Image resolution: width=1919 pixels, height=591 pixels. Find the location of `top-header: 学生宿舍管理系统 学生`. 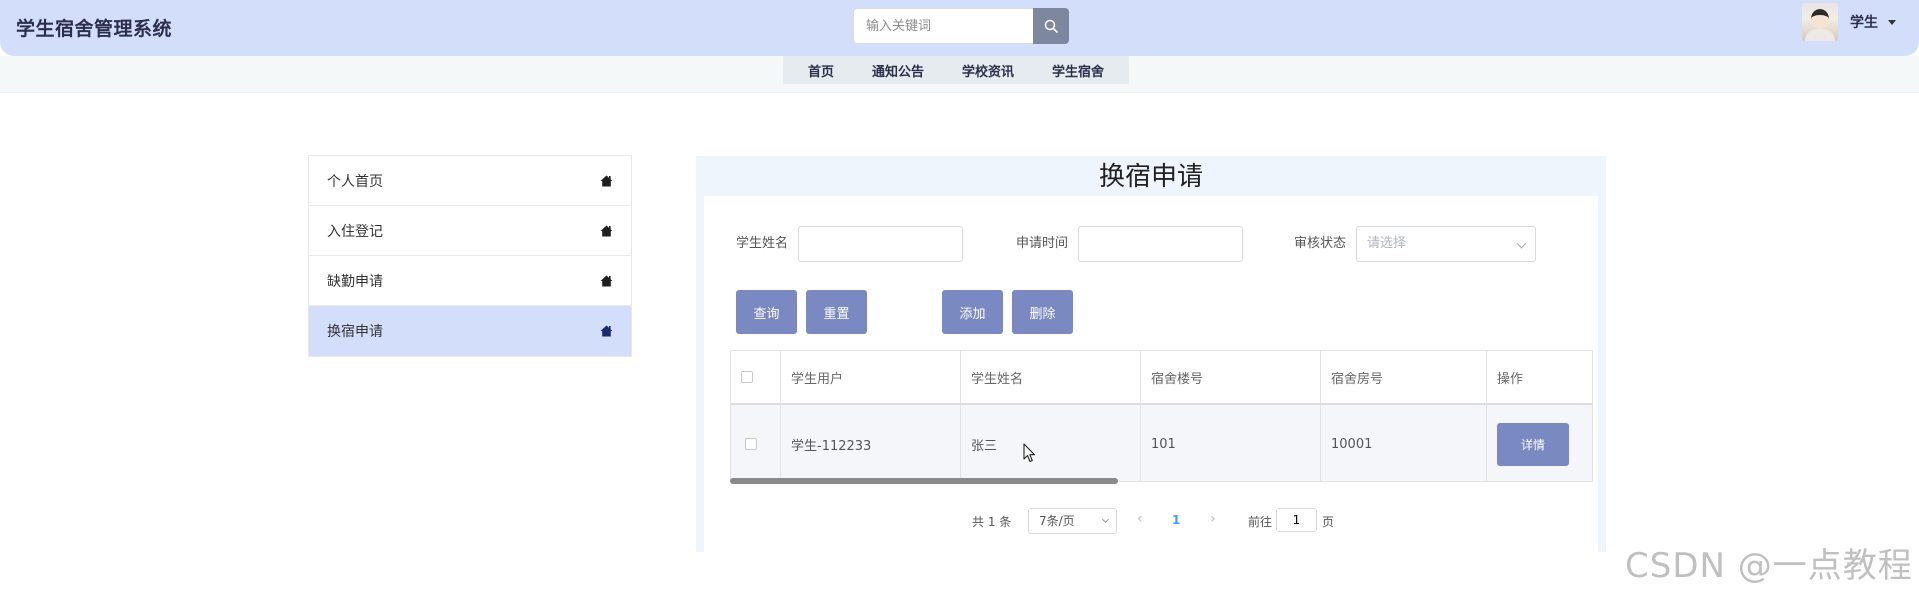

top-header: 学生宿舍管理系统 学生 is located at coordinates (959, 28).